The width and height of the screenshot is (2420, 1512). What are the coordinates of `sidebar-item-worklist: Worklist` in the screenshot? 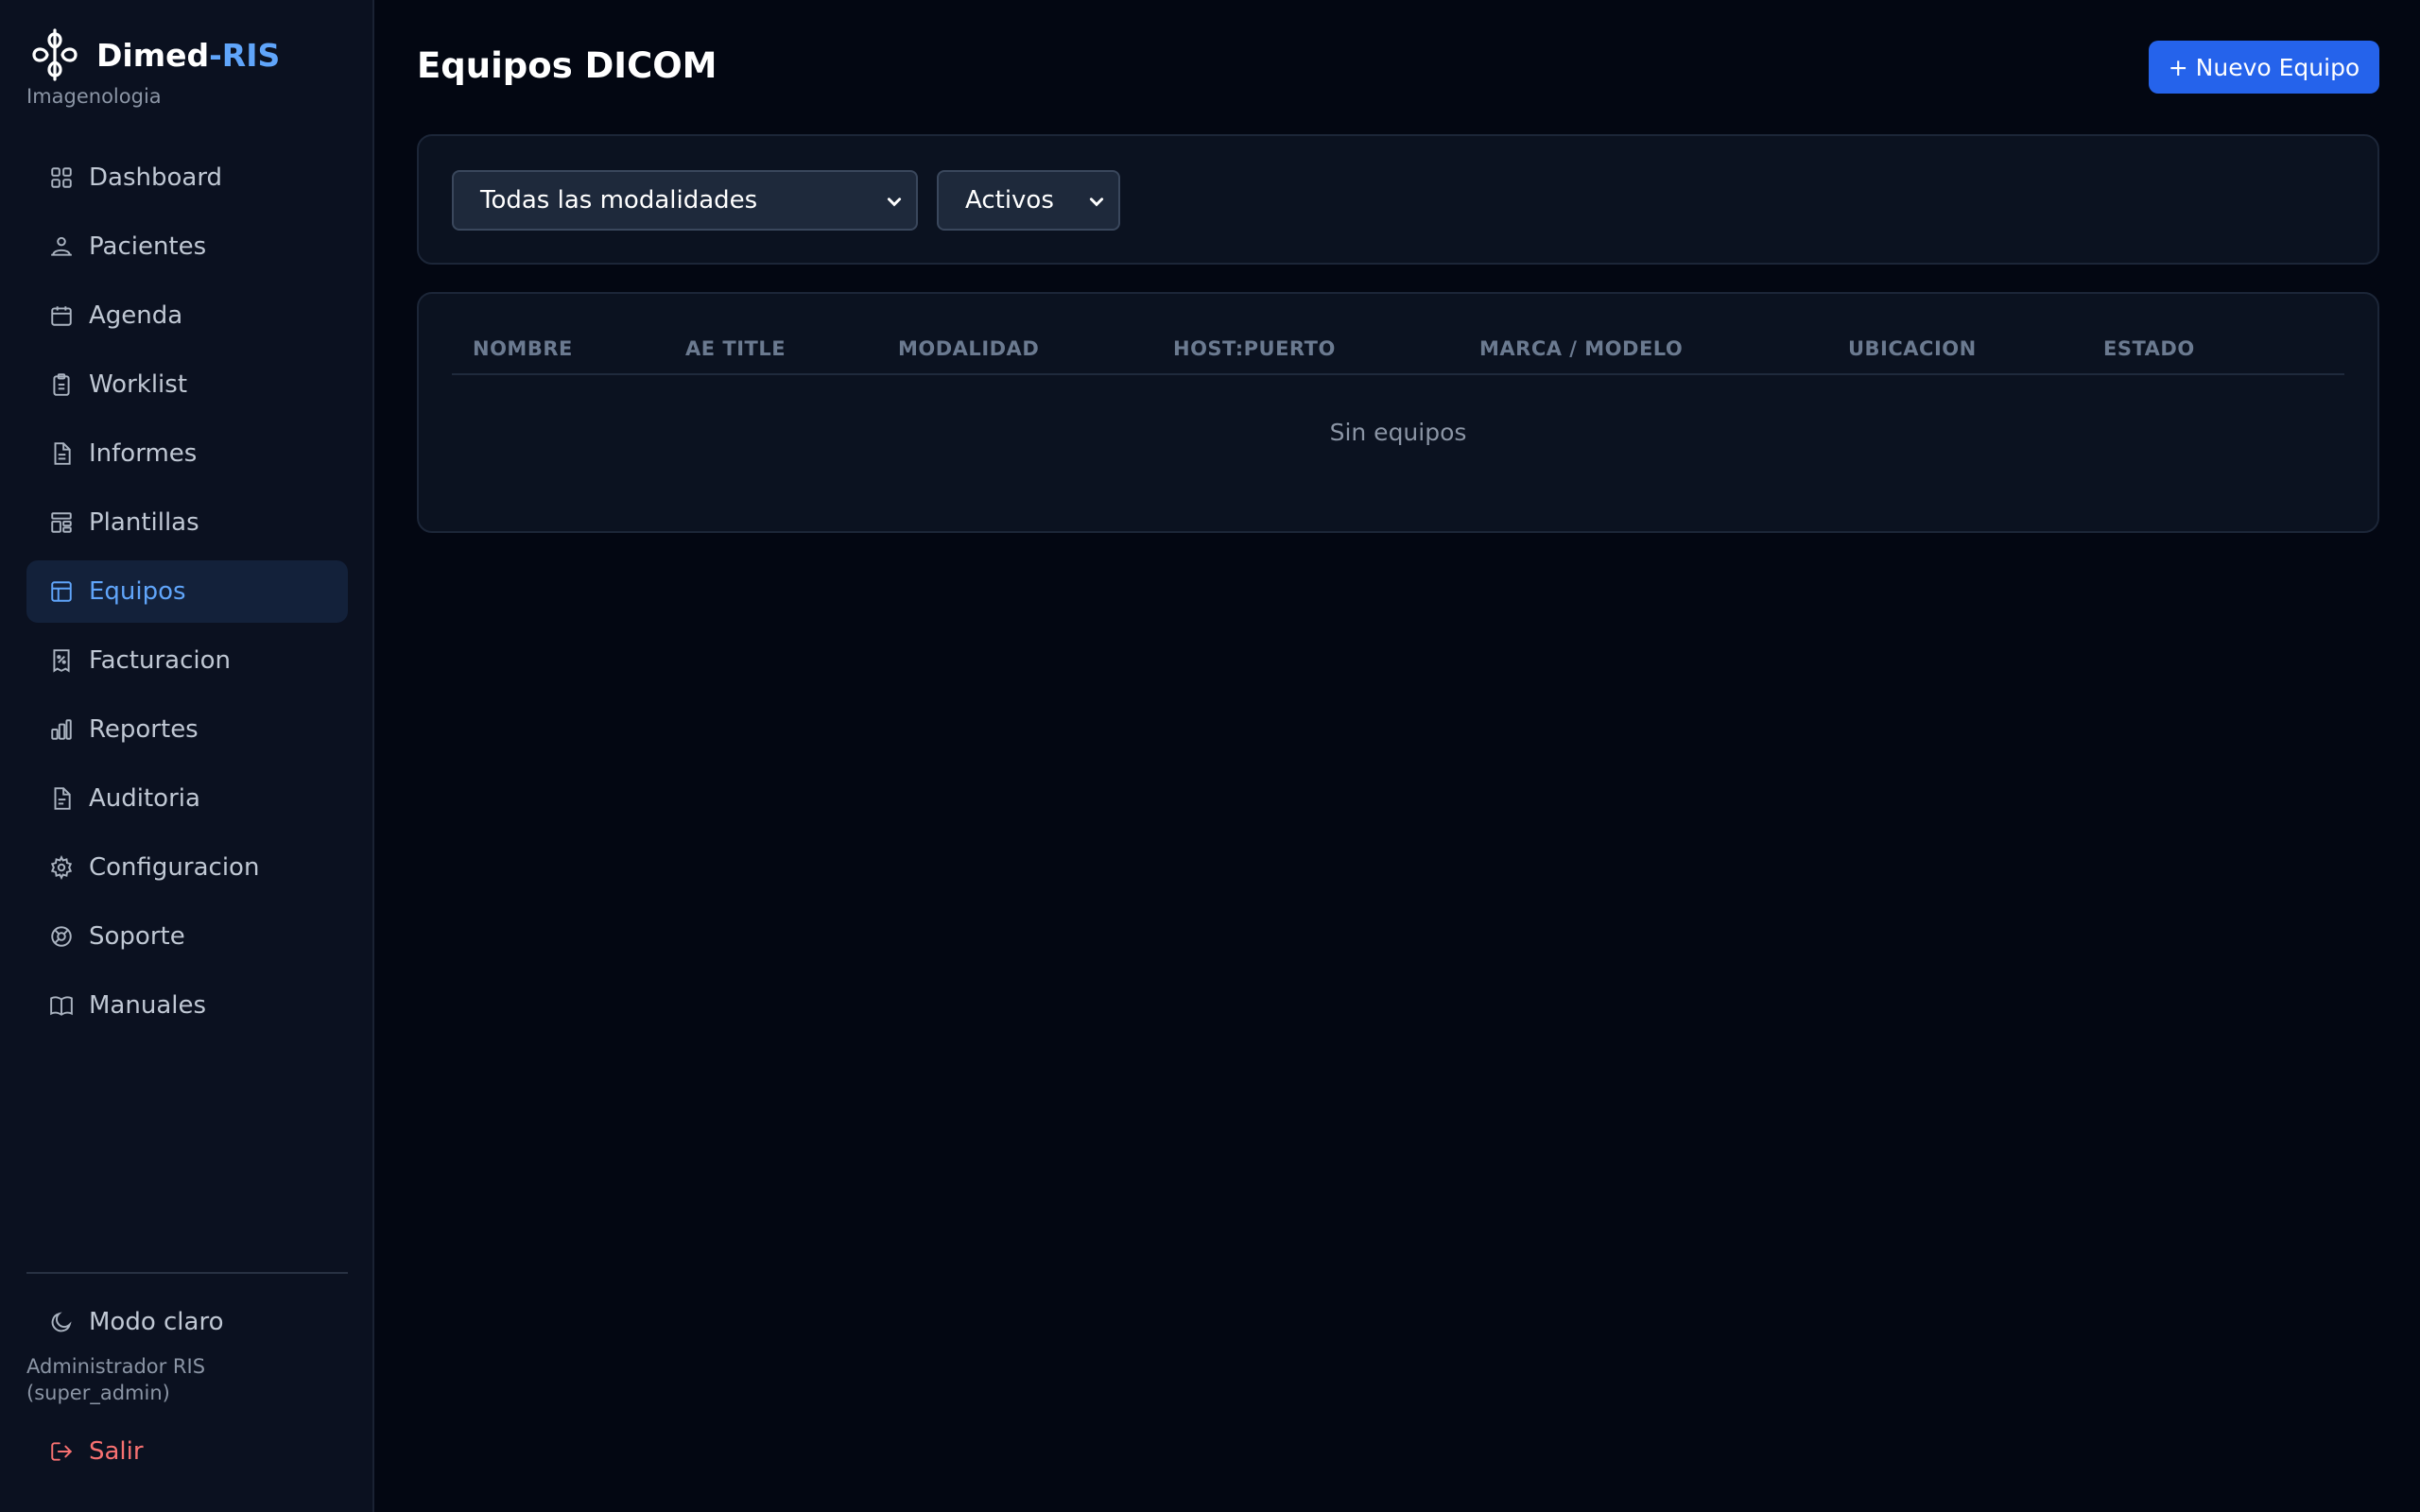 It's located at (187, 384).